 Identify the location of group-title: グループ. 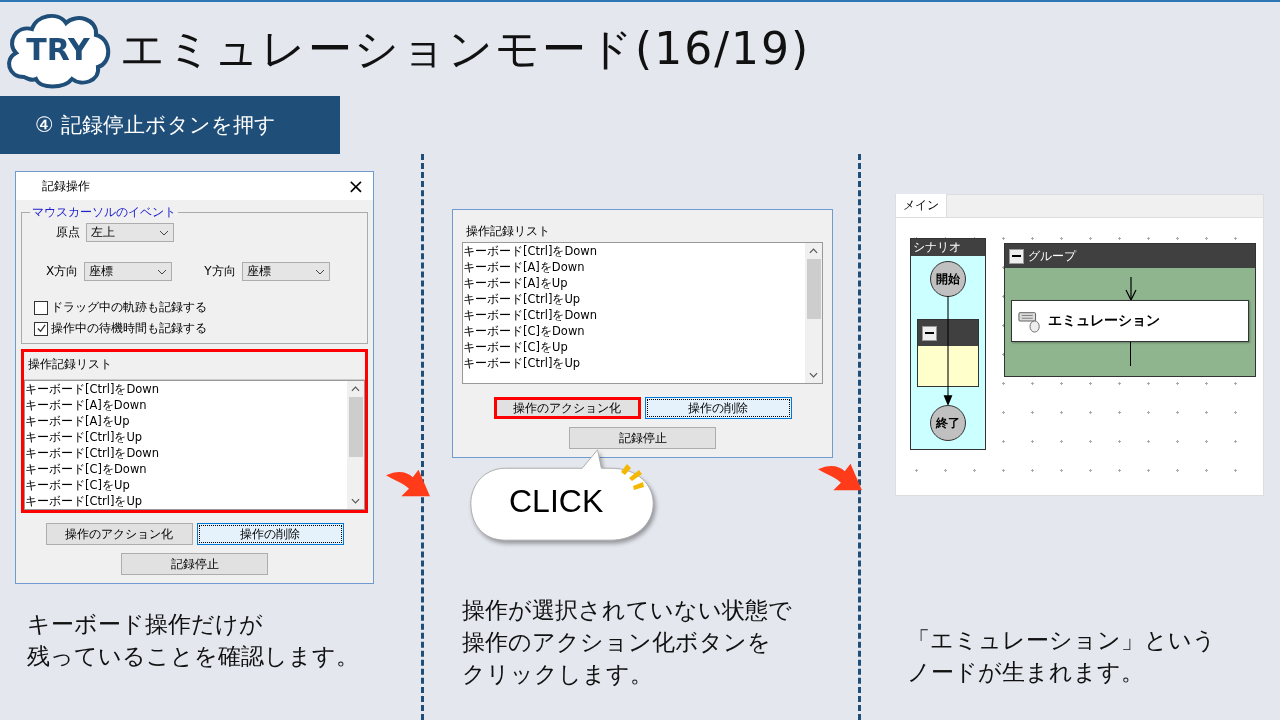
(1052, 256).